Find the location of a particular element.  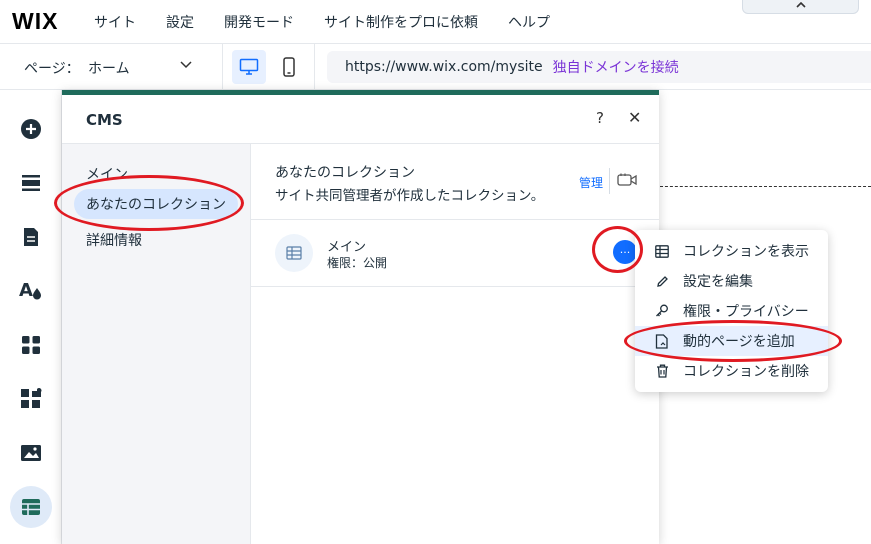

apps-button is located at coordinates (31, 345).